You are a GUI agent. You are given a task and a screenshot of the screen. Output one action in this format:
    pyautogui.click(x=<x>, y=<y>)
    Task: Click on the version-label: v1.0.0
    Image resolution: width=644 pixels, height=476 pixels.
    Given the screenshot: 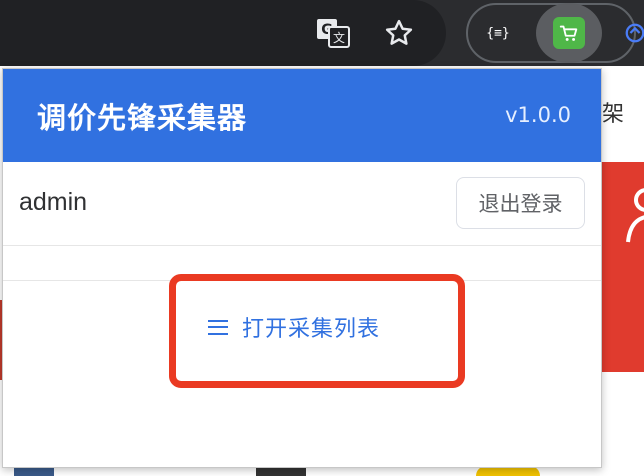 What is the action you would take?
    pyautogui.click(x=538, y=115)
    